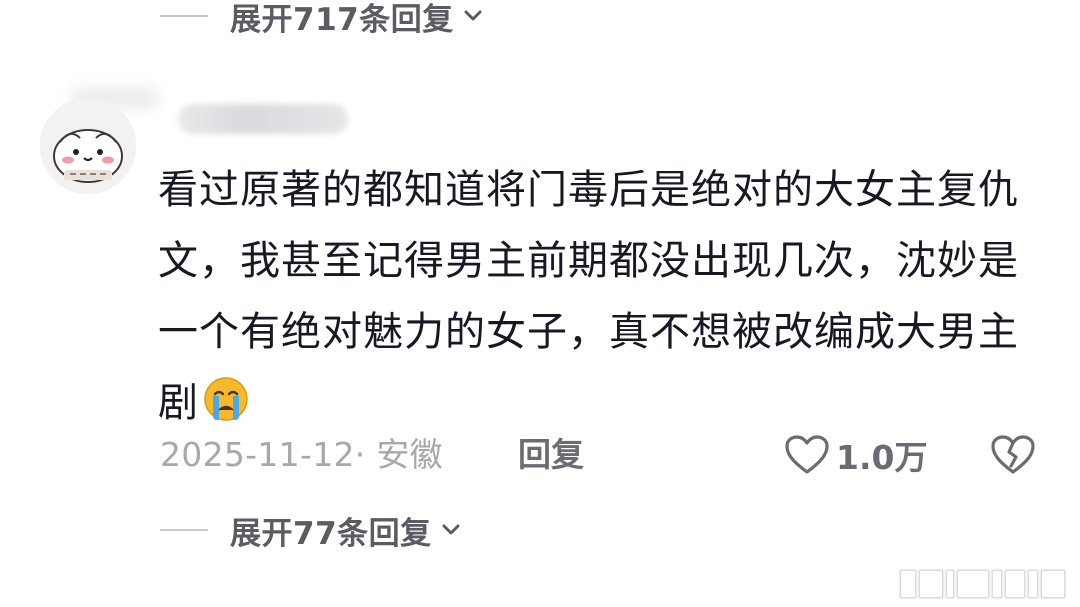  What do you see at coordinates (263, 119) in the screenshot?
I see `username` at bounding box center [263, 119].